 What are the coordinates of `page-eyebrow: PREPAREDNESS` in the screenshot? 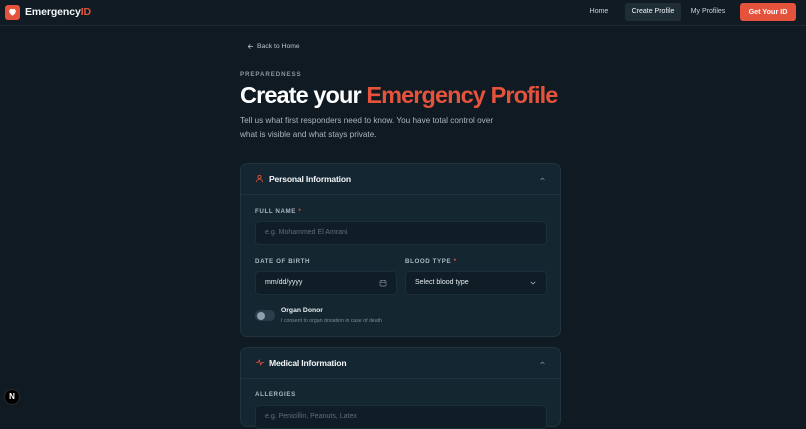 It's located at (271, 74).